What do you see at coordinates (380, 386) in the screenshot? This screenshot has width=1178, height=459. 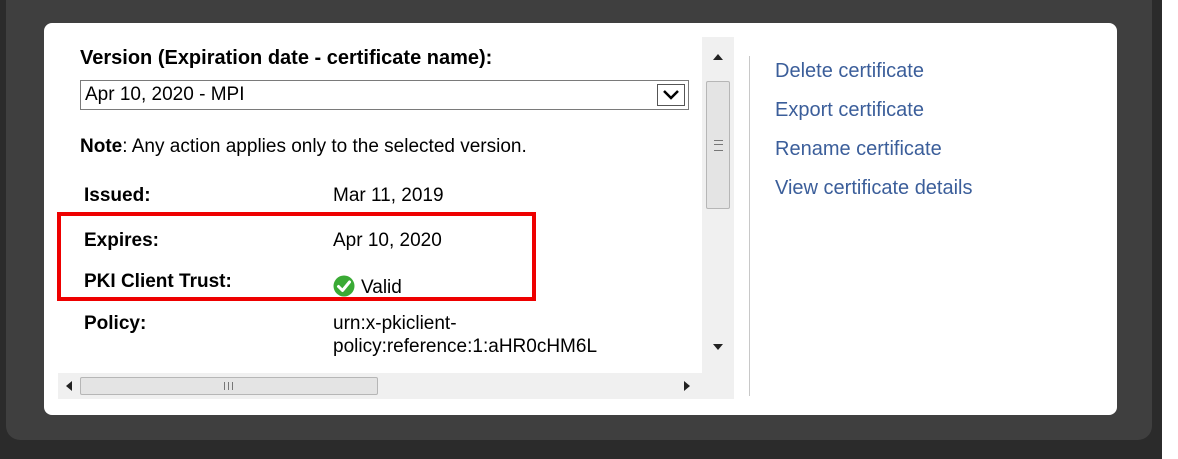 I see `horizontal-scrollbar` at bounding box center [380, 386].